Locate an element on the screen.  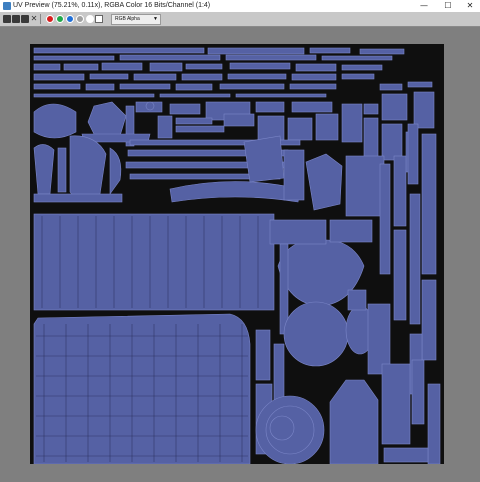
channel-dropdown: RGB Alpha ▼ is located at coordinates (136, 19).